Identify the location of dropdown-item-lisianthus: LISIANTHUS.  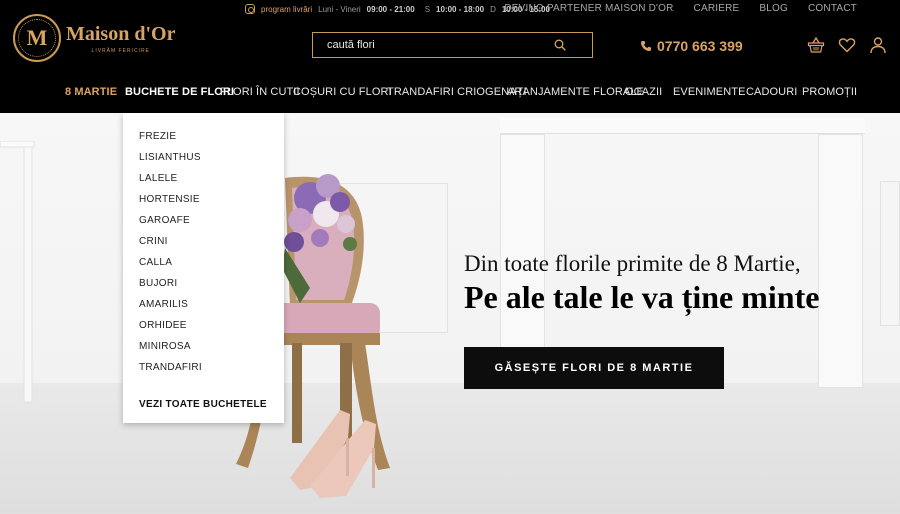
(211, 161).